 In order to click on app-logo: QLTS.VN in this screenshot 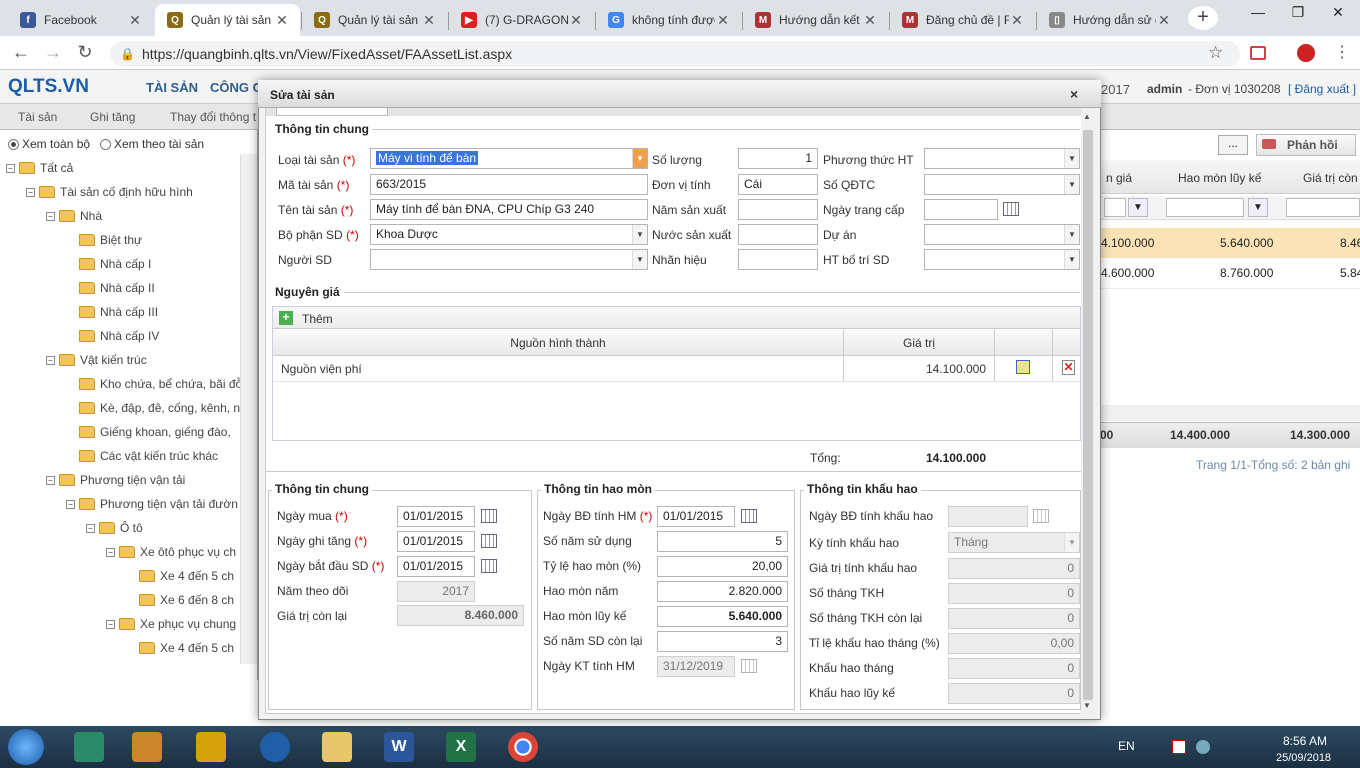, I will do `click(48, 87)`.